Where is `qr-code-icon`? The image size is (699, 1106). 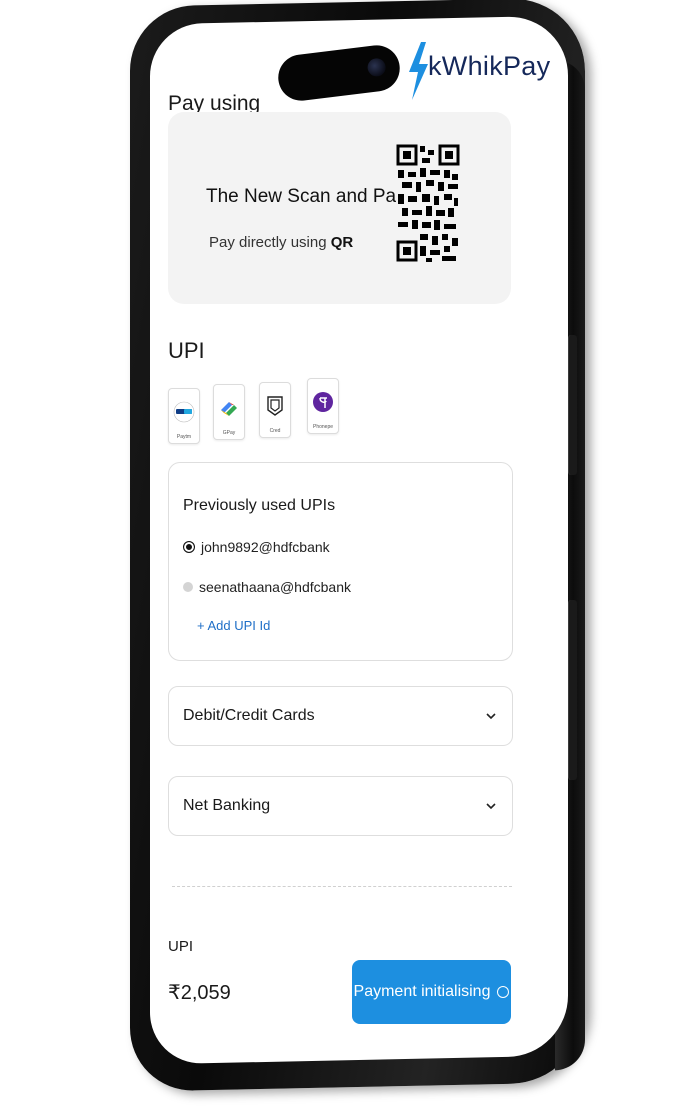
qr-code-icon is located at coordinates (428, 204).